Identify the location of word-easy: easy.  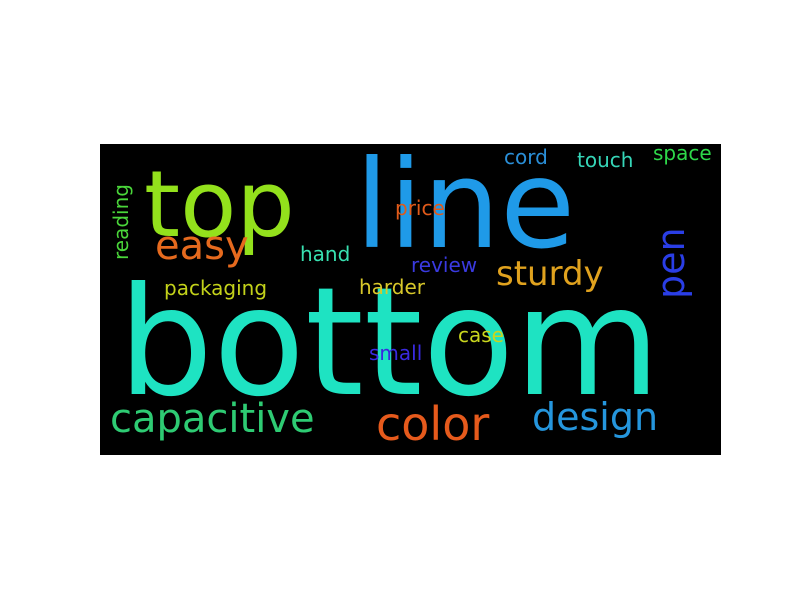
(202, 246).